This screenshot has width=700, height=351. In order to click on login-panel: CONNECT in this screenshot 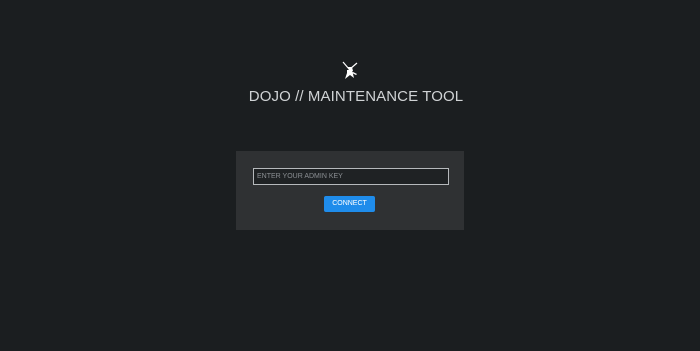, I will do `click(350, 190)`.